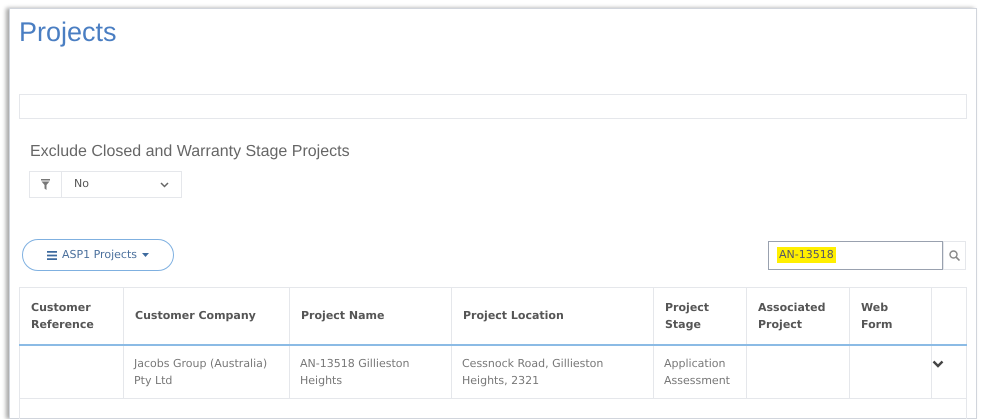 The height and width of the screenshot is (419, 981). What do you see at coordinates (81, 184) in the screenshot?
I see `select-value: No` at bounding box center [81, 184].